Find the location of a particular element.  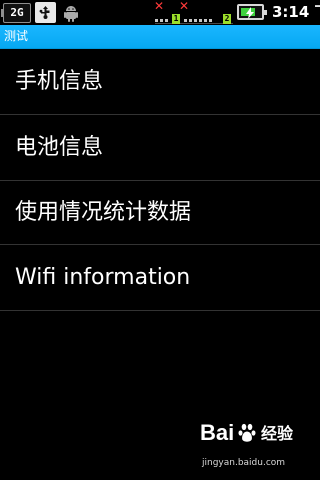

signal-digit-2: 2 is located at coordinates (227, 19).